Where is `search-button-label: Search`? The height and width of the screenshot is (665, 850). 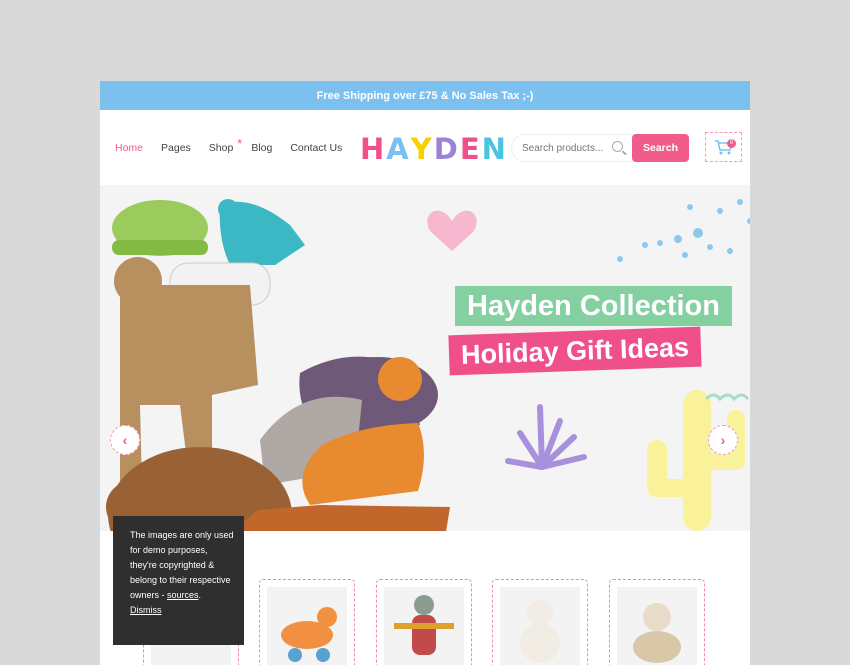
search-button-label: Search is located at coordinates (660, 148).